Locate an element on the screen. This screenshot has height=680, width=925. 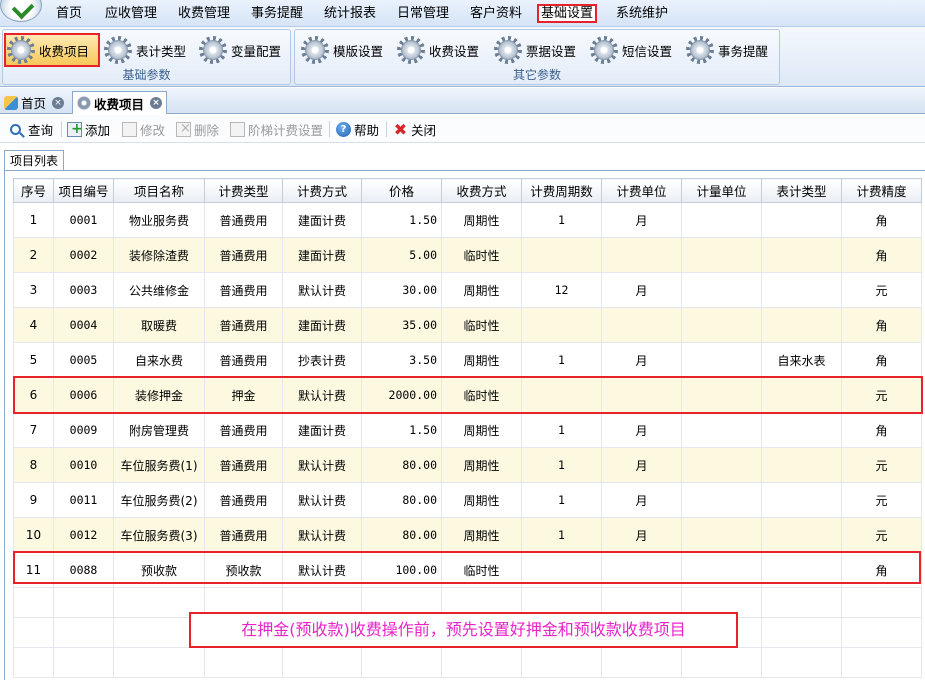
delete-button: 删除 is located at coordinates (197, 129).